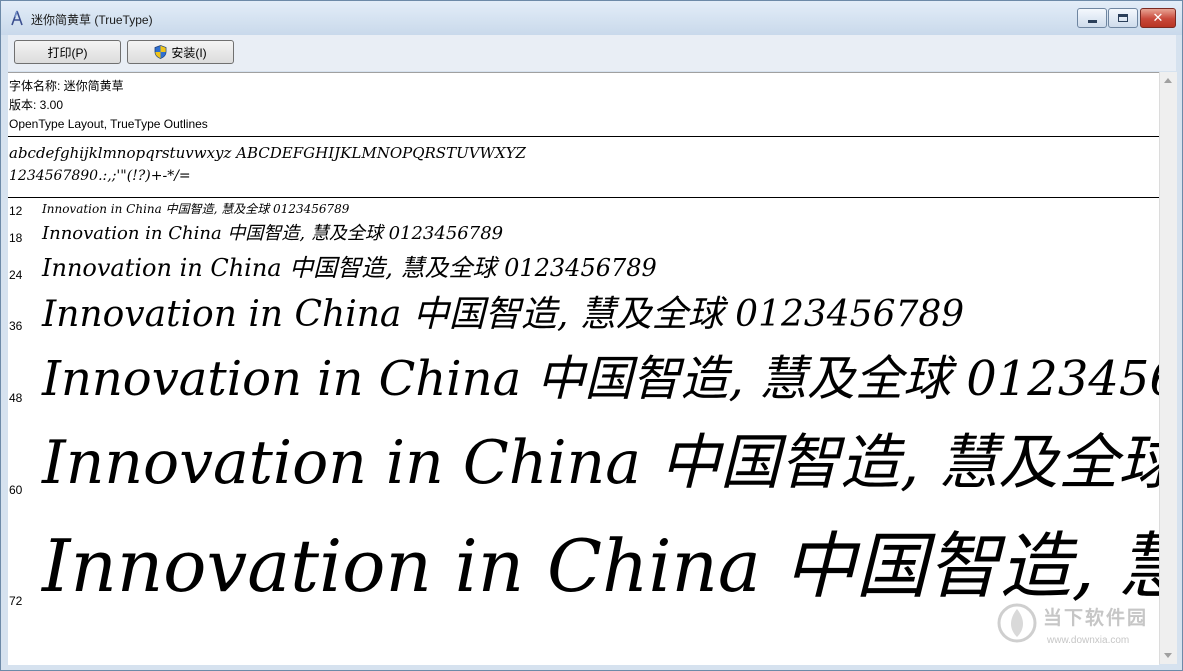 This screenshot has height=671, width=1183. I want to click on font-name-line: 字体名称: 迷你简黄草, so click(66, 86).